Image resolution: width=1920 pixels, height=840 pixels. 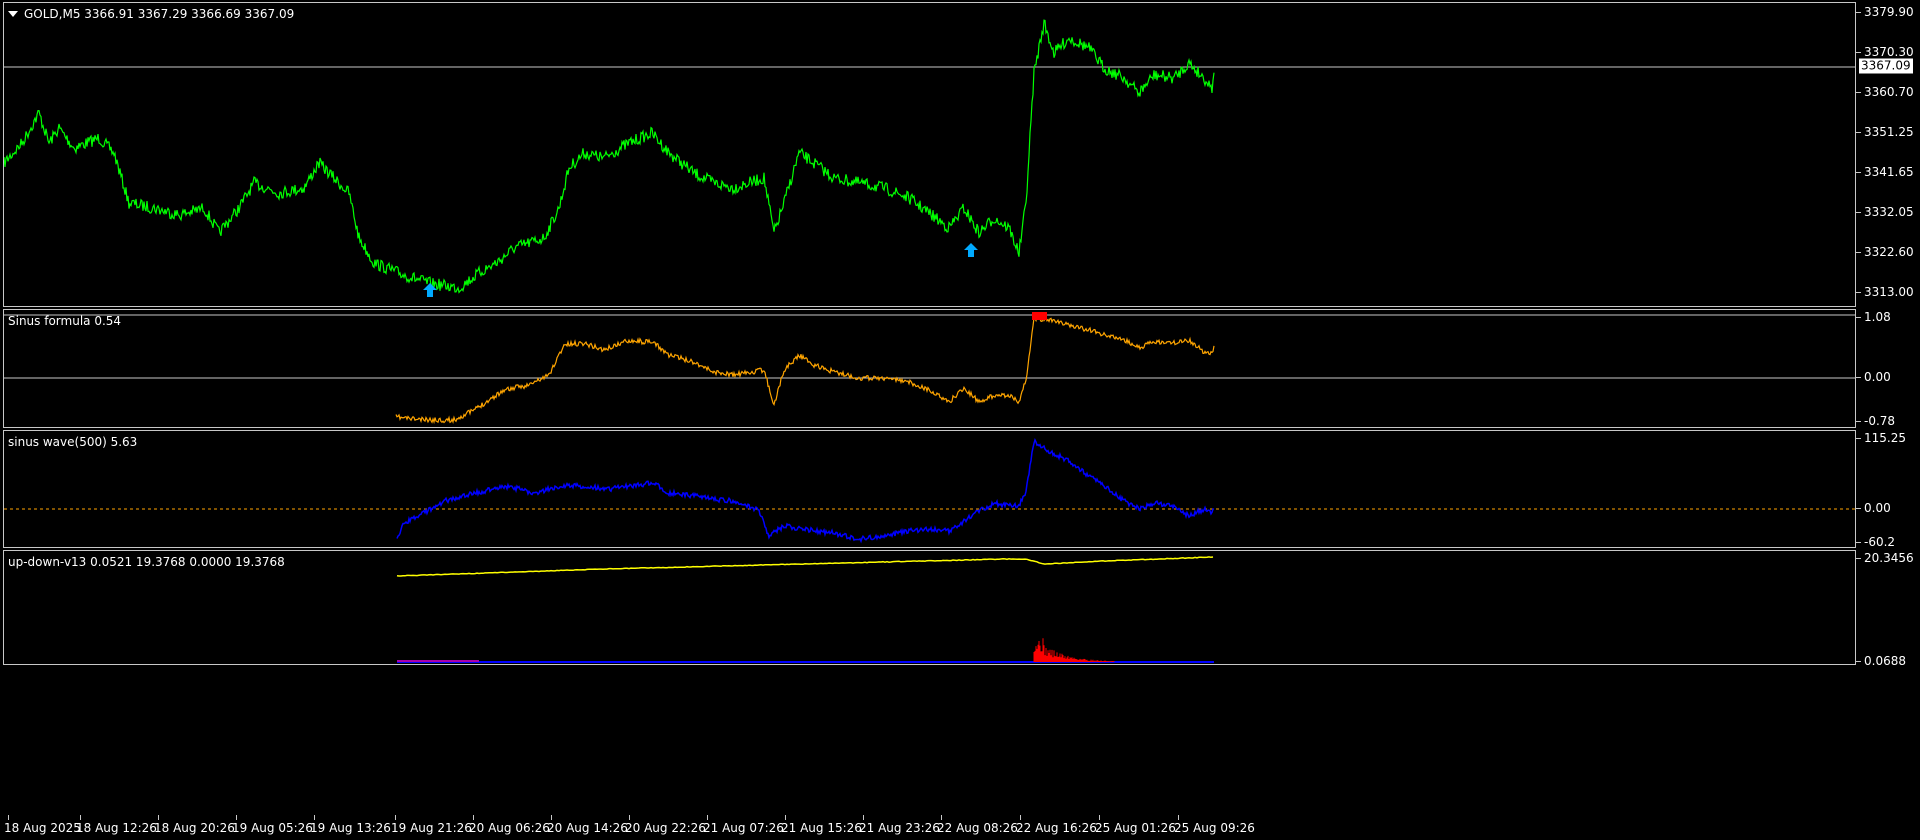 I want to click on sinus-wave-axis-label: 115.25, so click(x=1885, y=438).